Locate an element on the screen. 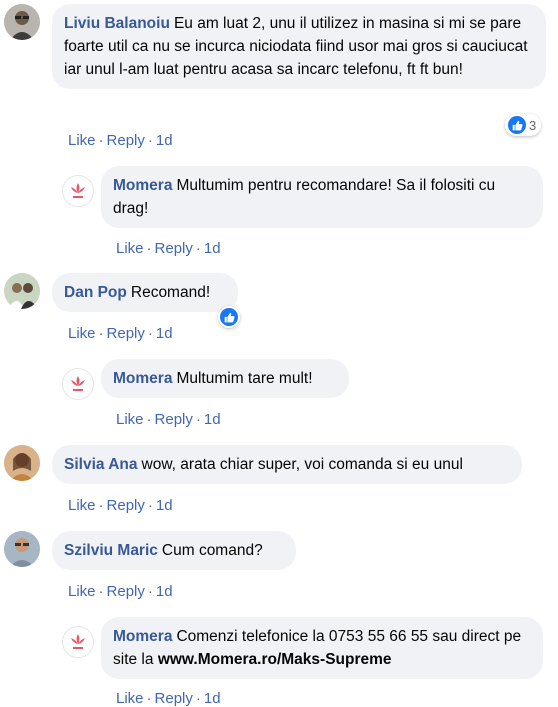 The width and height of the screenshot is (558, 707). comment-bubble: Dan Pop Recomand! is located at coordinates (145, 292).